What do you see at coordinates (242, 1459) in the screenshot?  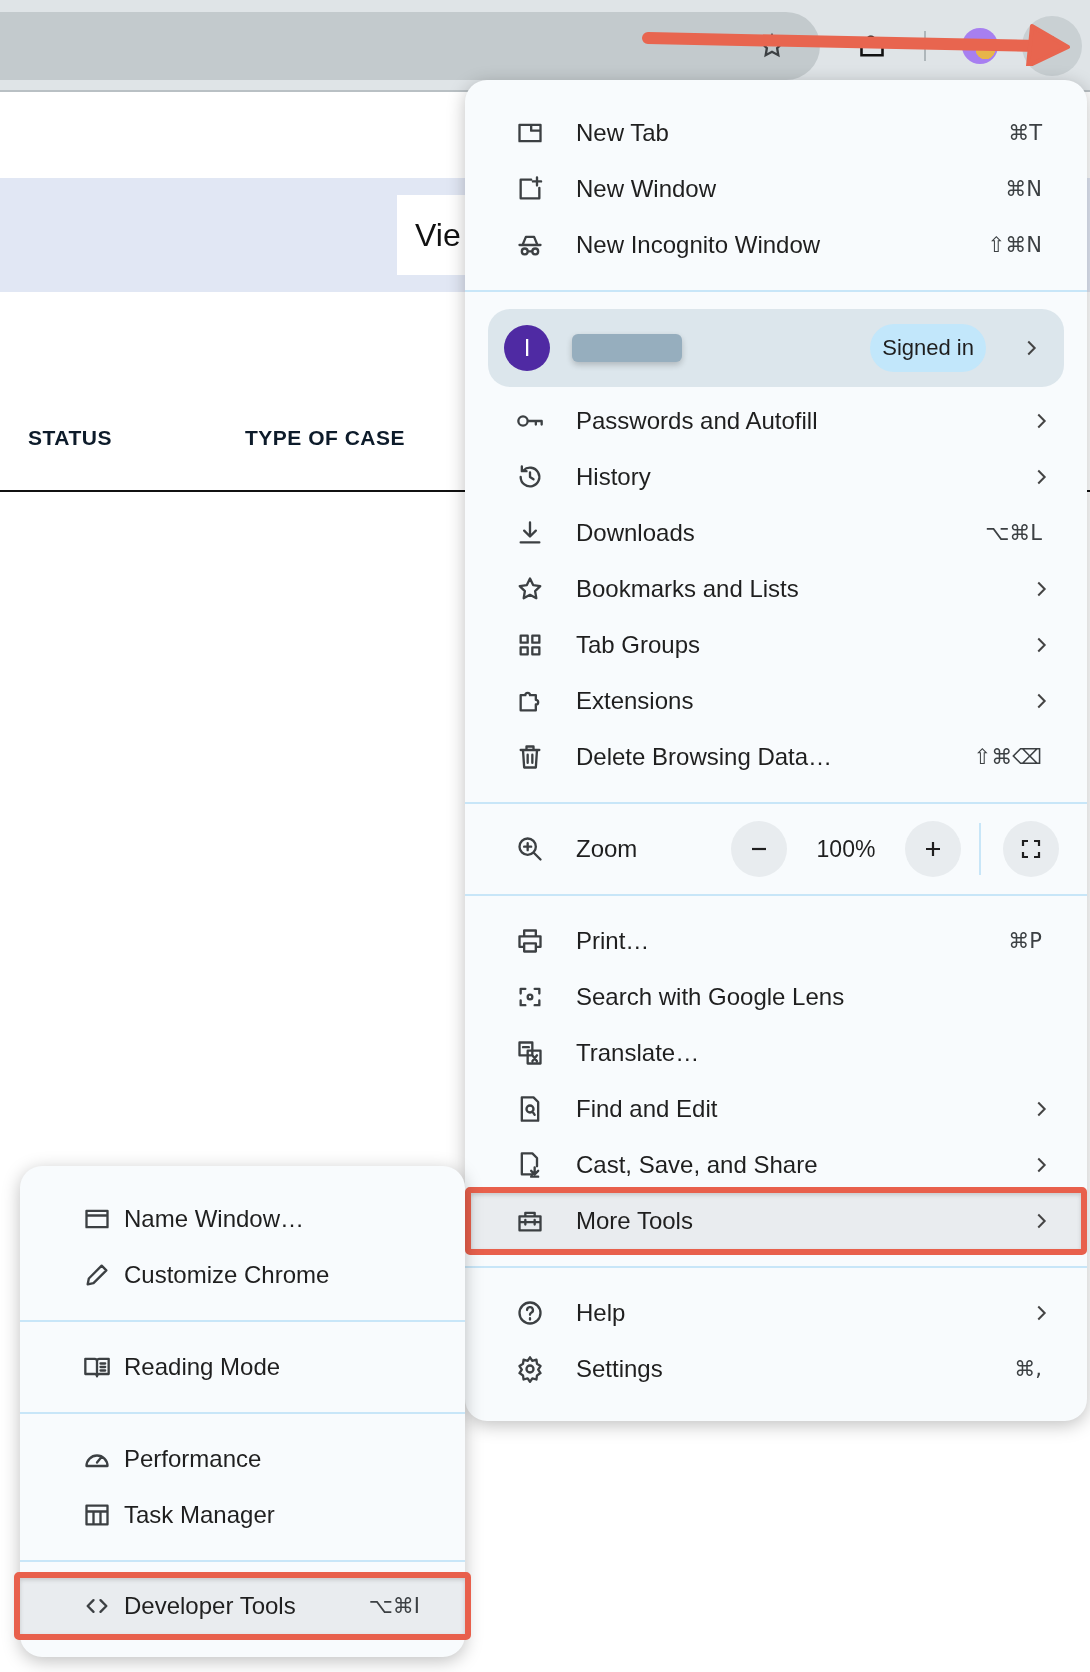 I see `menu-item: Performance` at bounding box center [242, 1459].